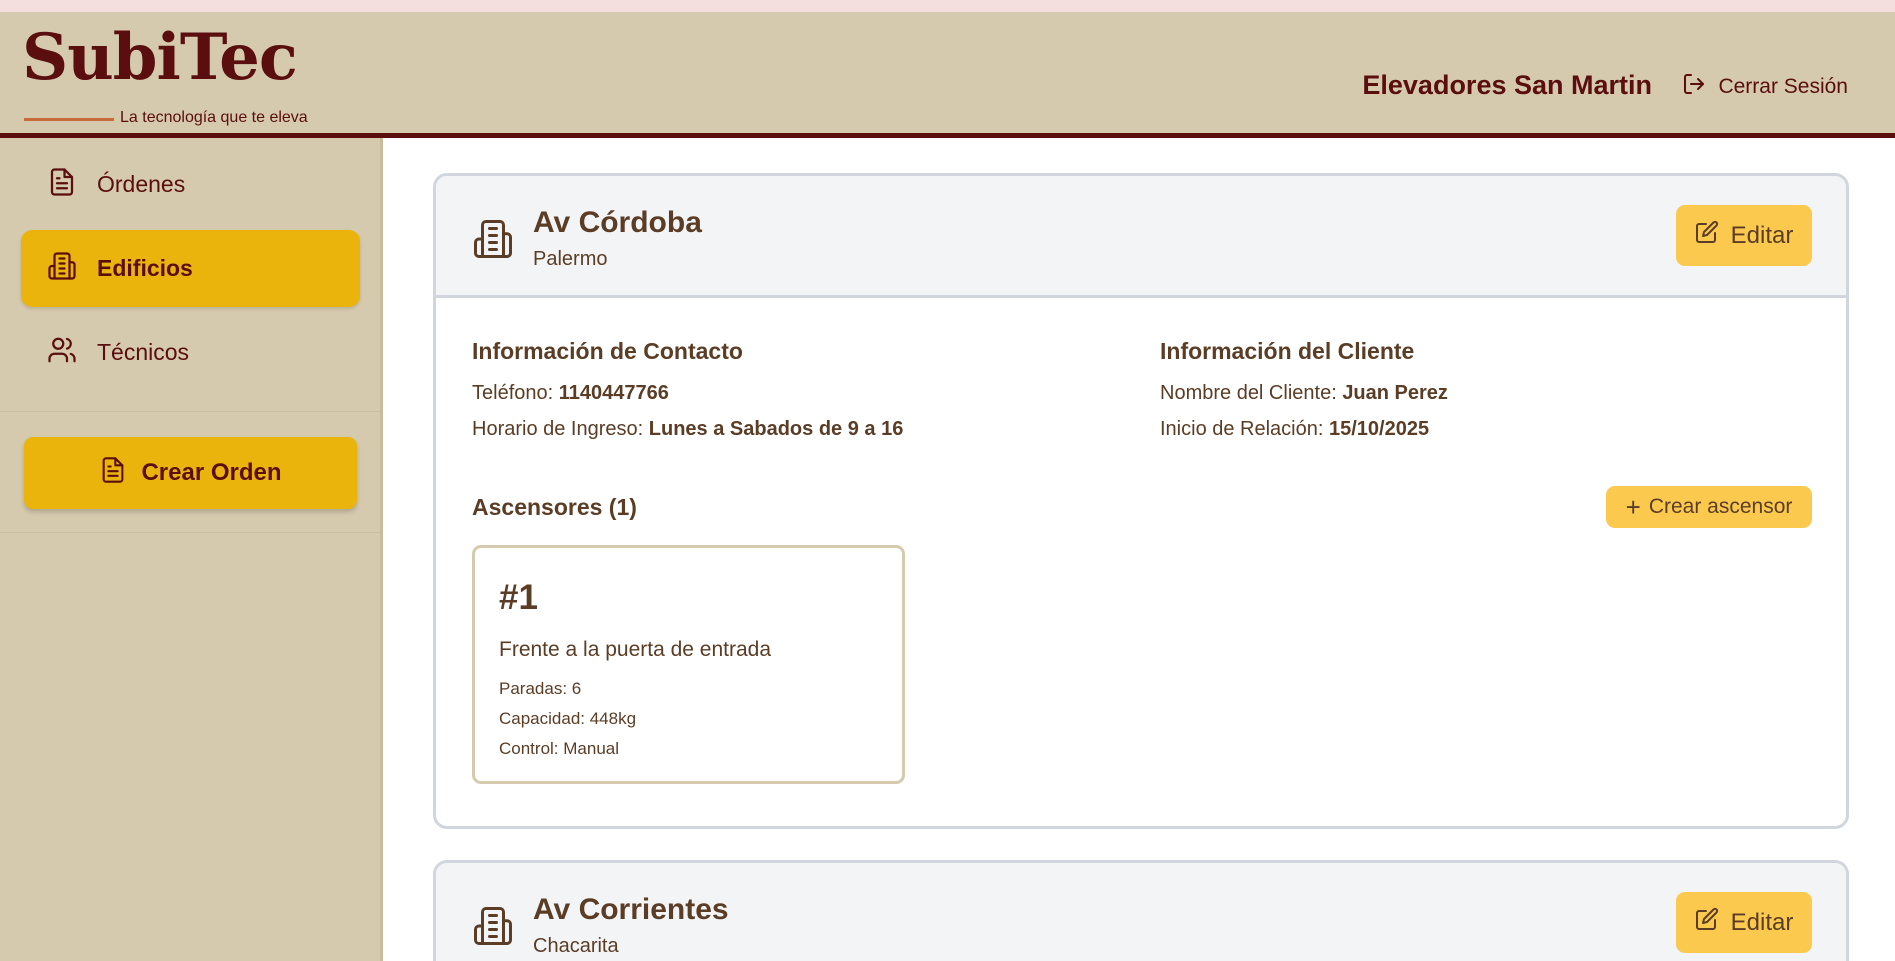  I want to click on hours-label: Horario de Ingreso:, so click(558, 429).